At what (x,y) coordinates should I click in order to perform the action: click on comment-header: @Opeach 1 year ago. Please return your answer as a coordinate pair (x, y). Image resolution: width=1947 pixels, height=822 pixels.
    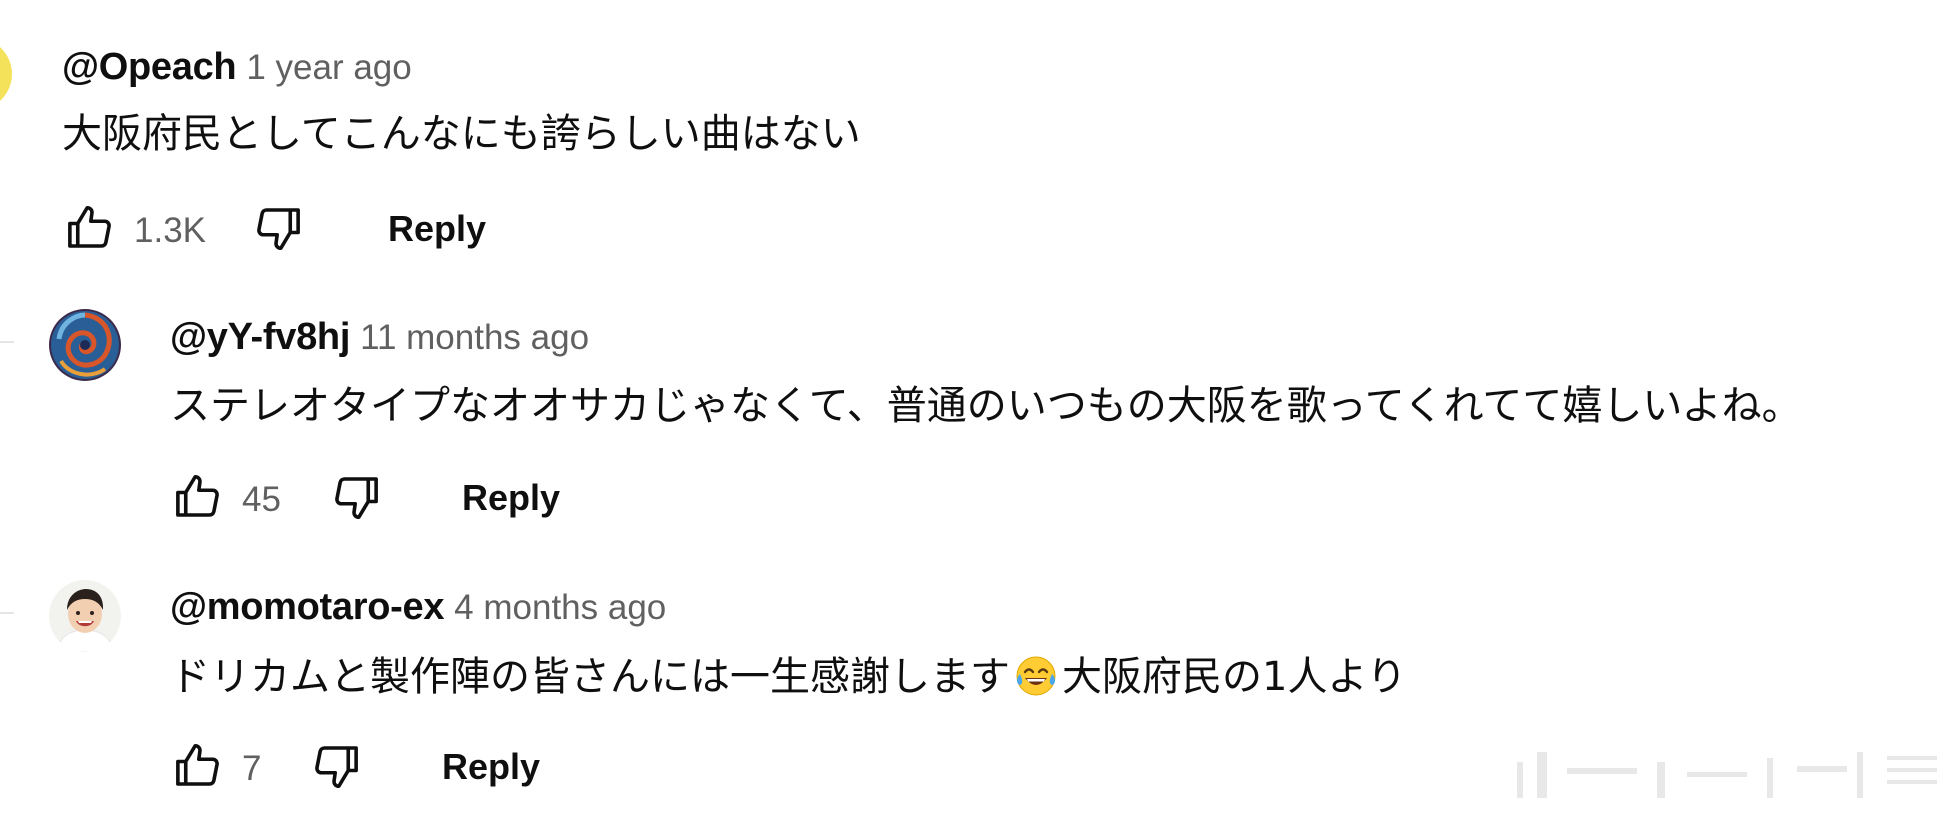
    Looking at the image, I should click on (237, 67).